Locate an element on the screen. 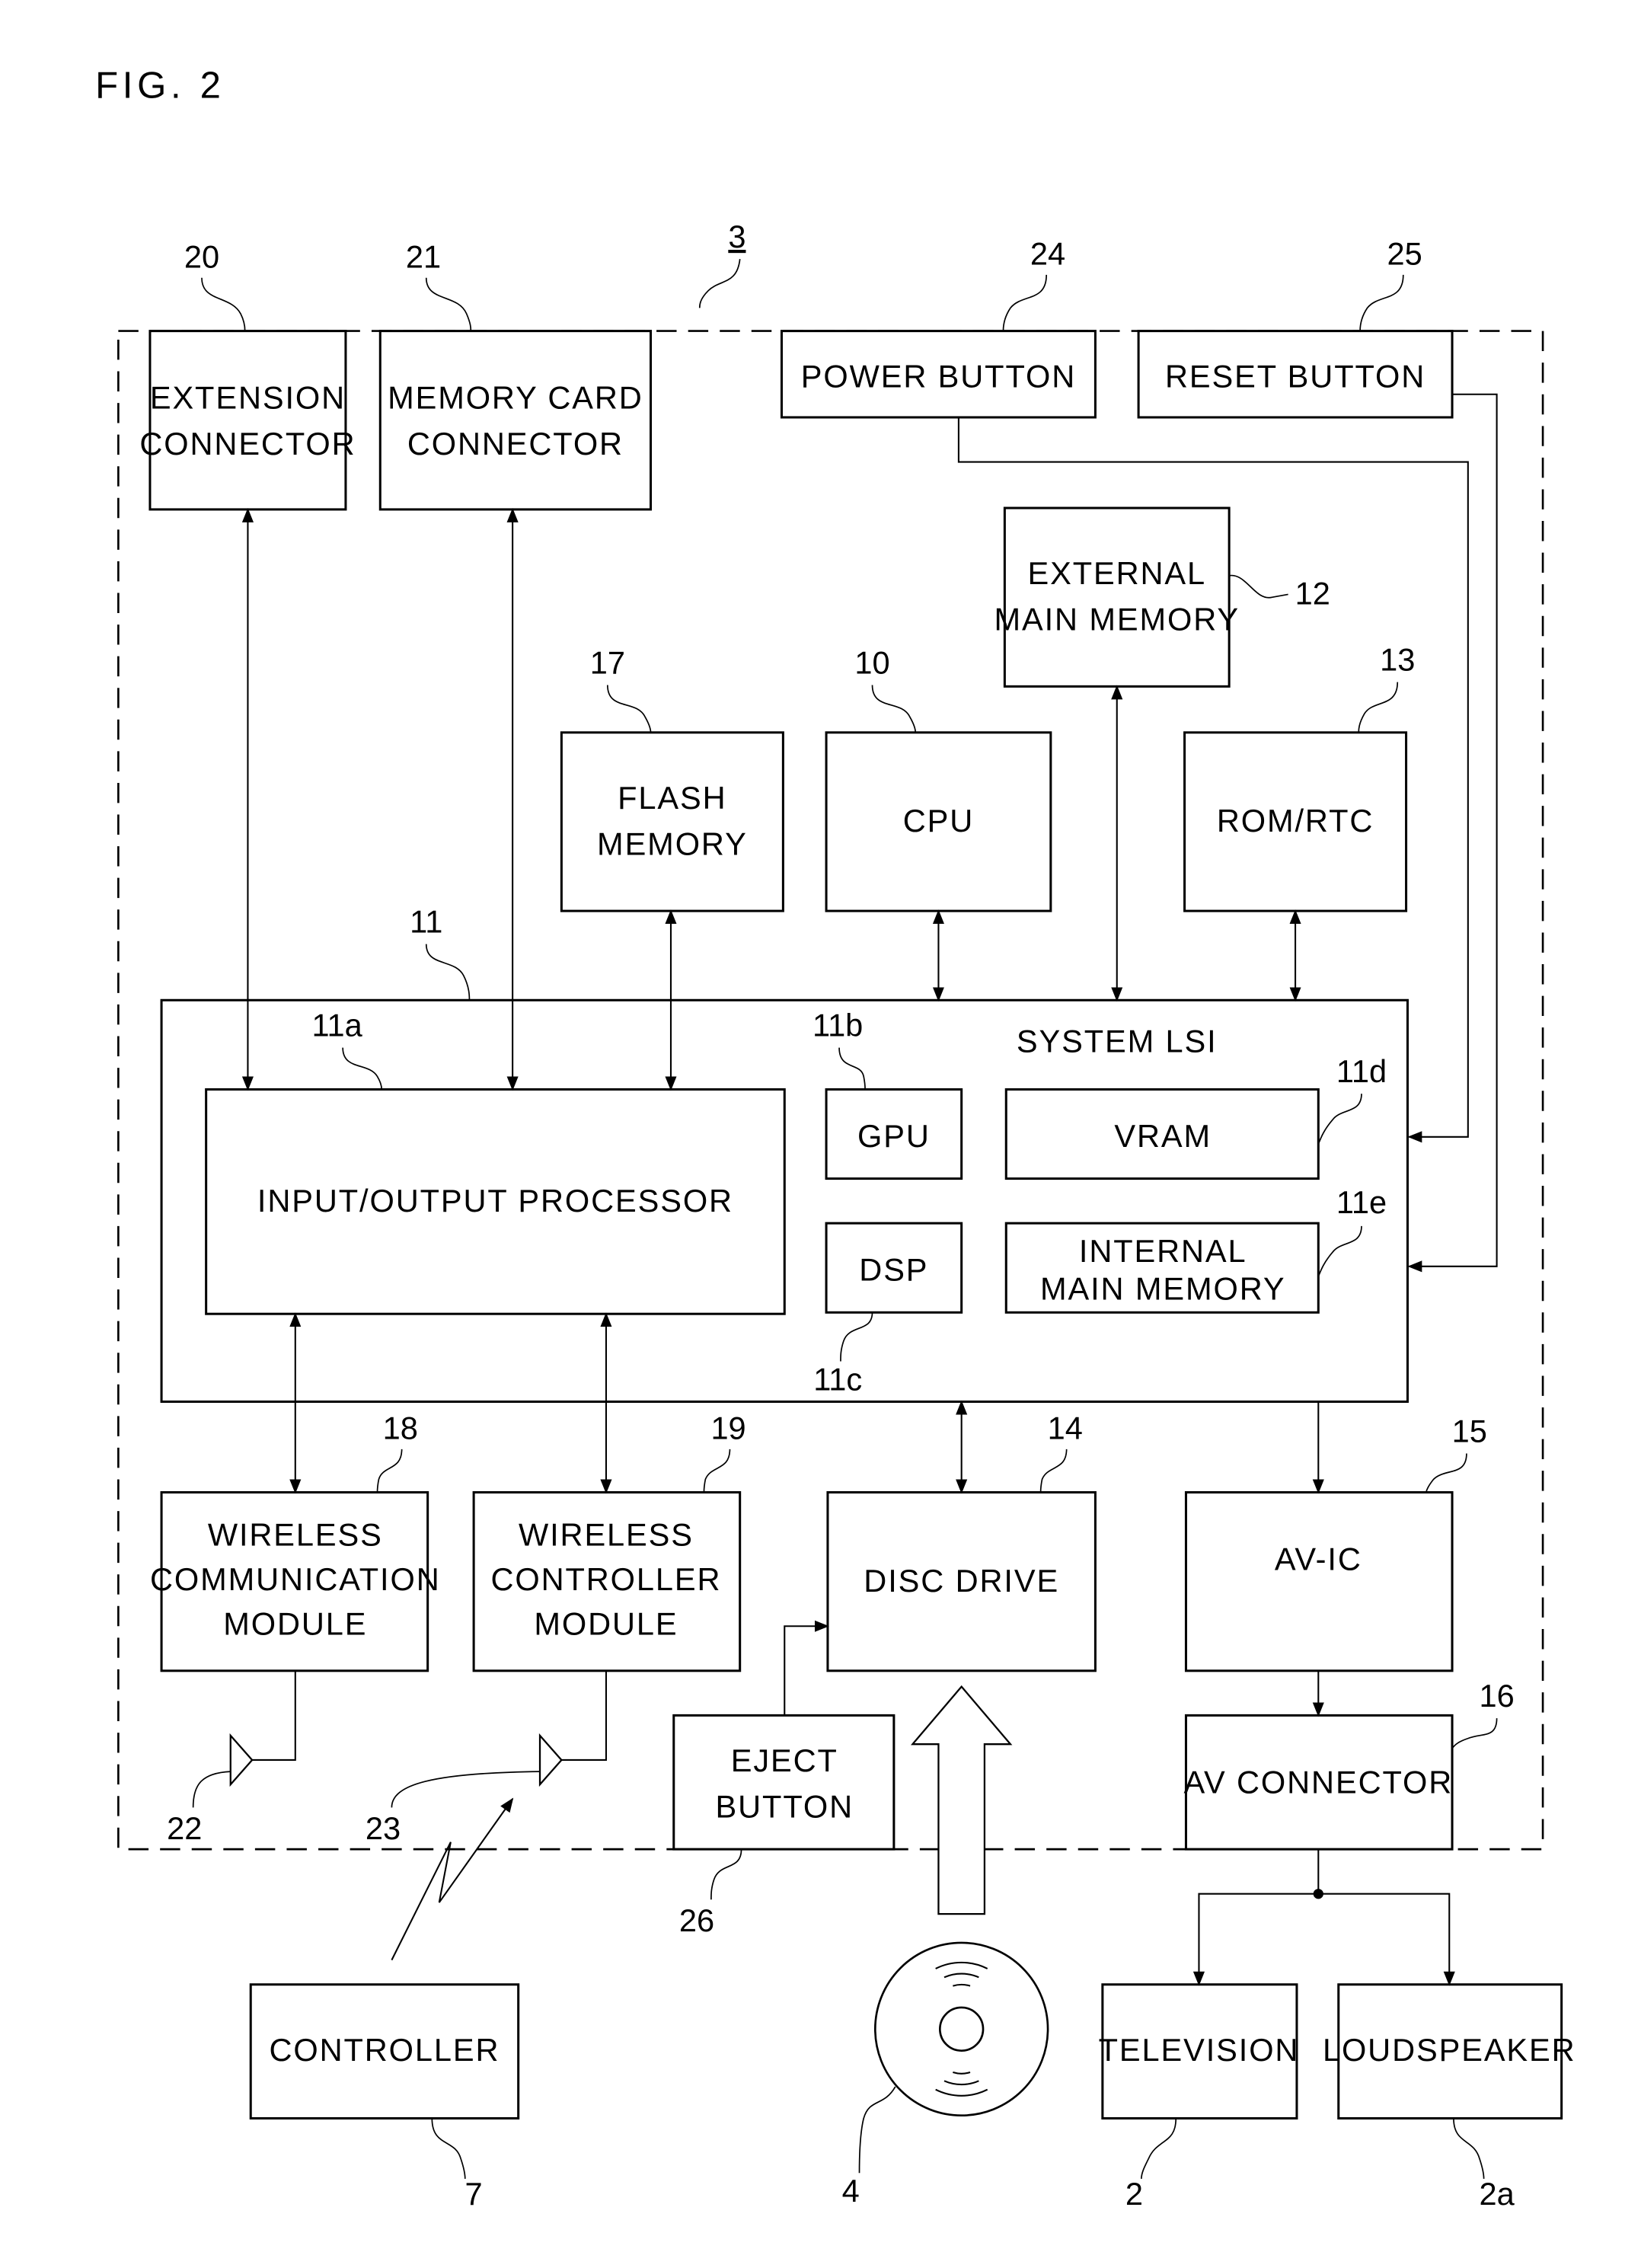 Image resolution: width=1641 pixels, height=2268 pixels. block-power-button: POWER BUTTON 24 is located at coordinates (938, 327).